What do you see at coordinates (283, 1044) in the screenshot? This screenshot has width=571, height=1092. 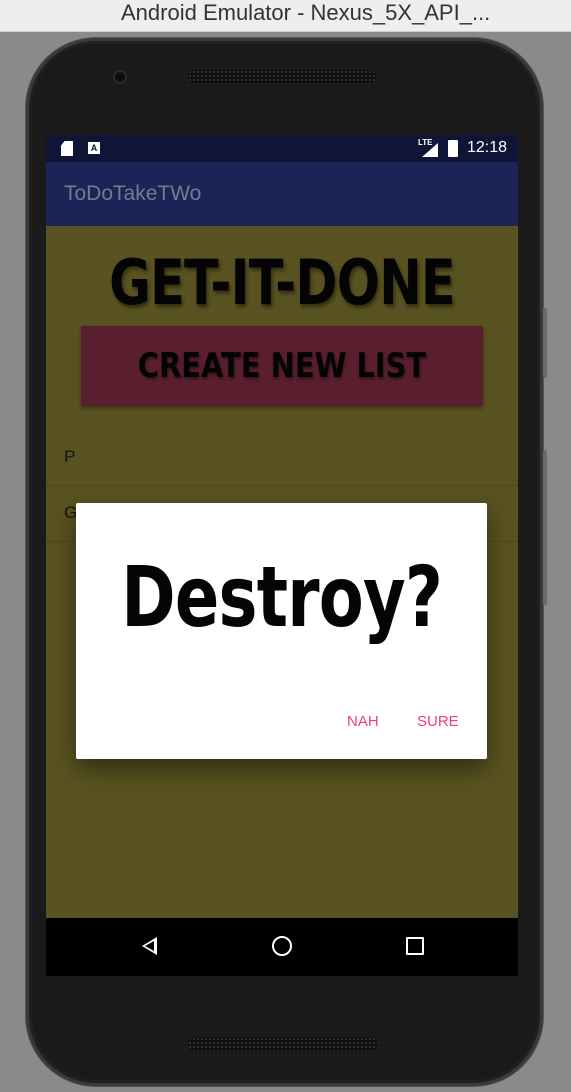 I see `bottom-speaker-grille` at bounding box center [283, 1044].